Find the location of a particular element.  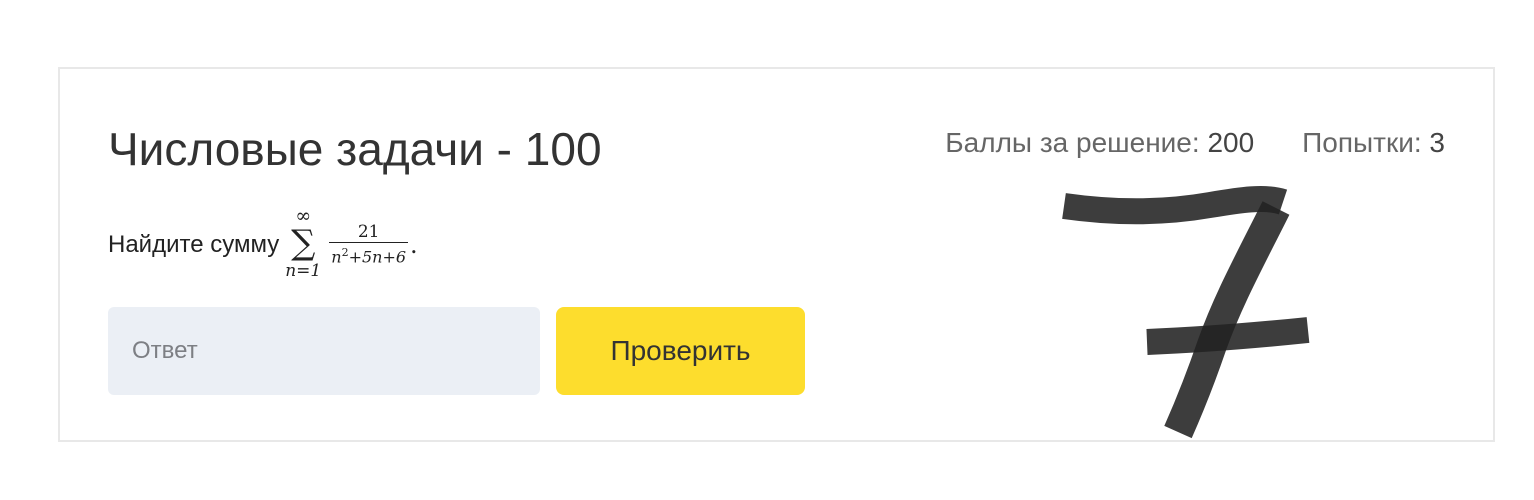

task-title: Числовые задачи - 100 is located at coordinates (355, 149).